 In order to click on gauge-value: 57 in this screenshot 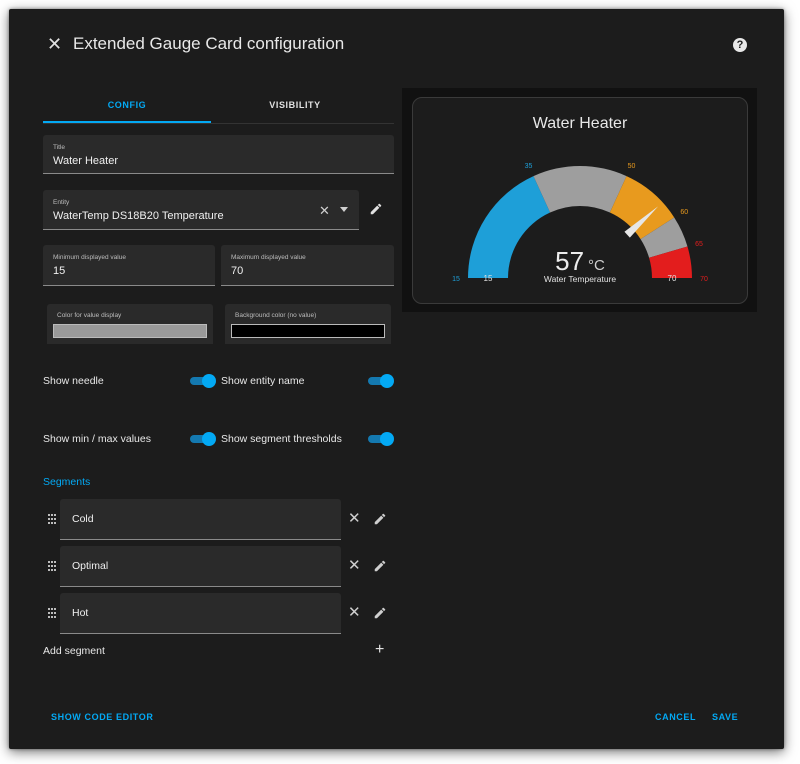, I will do `click(569, 261)`.